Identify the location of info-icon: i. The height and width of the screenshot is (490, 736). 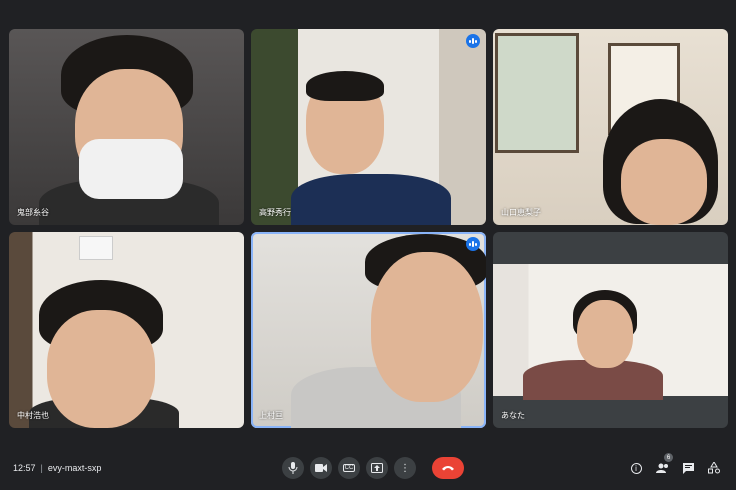
(636, 468).